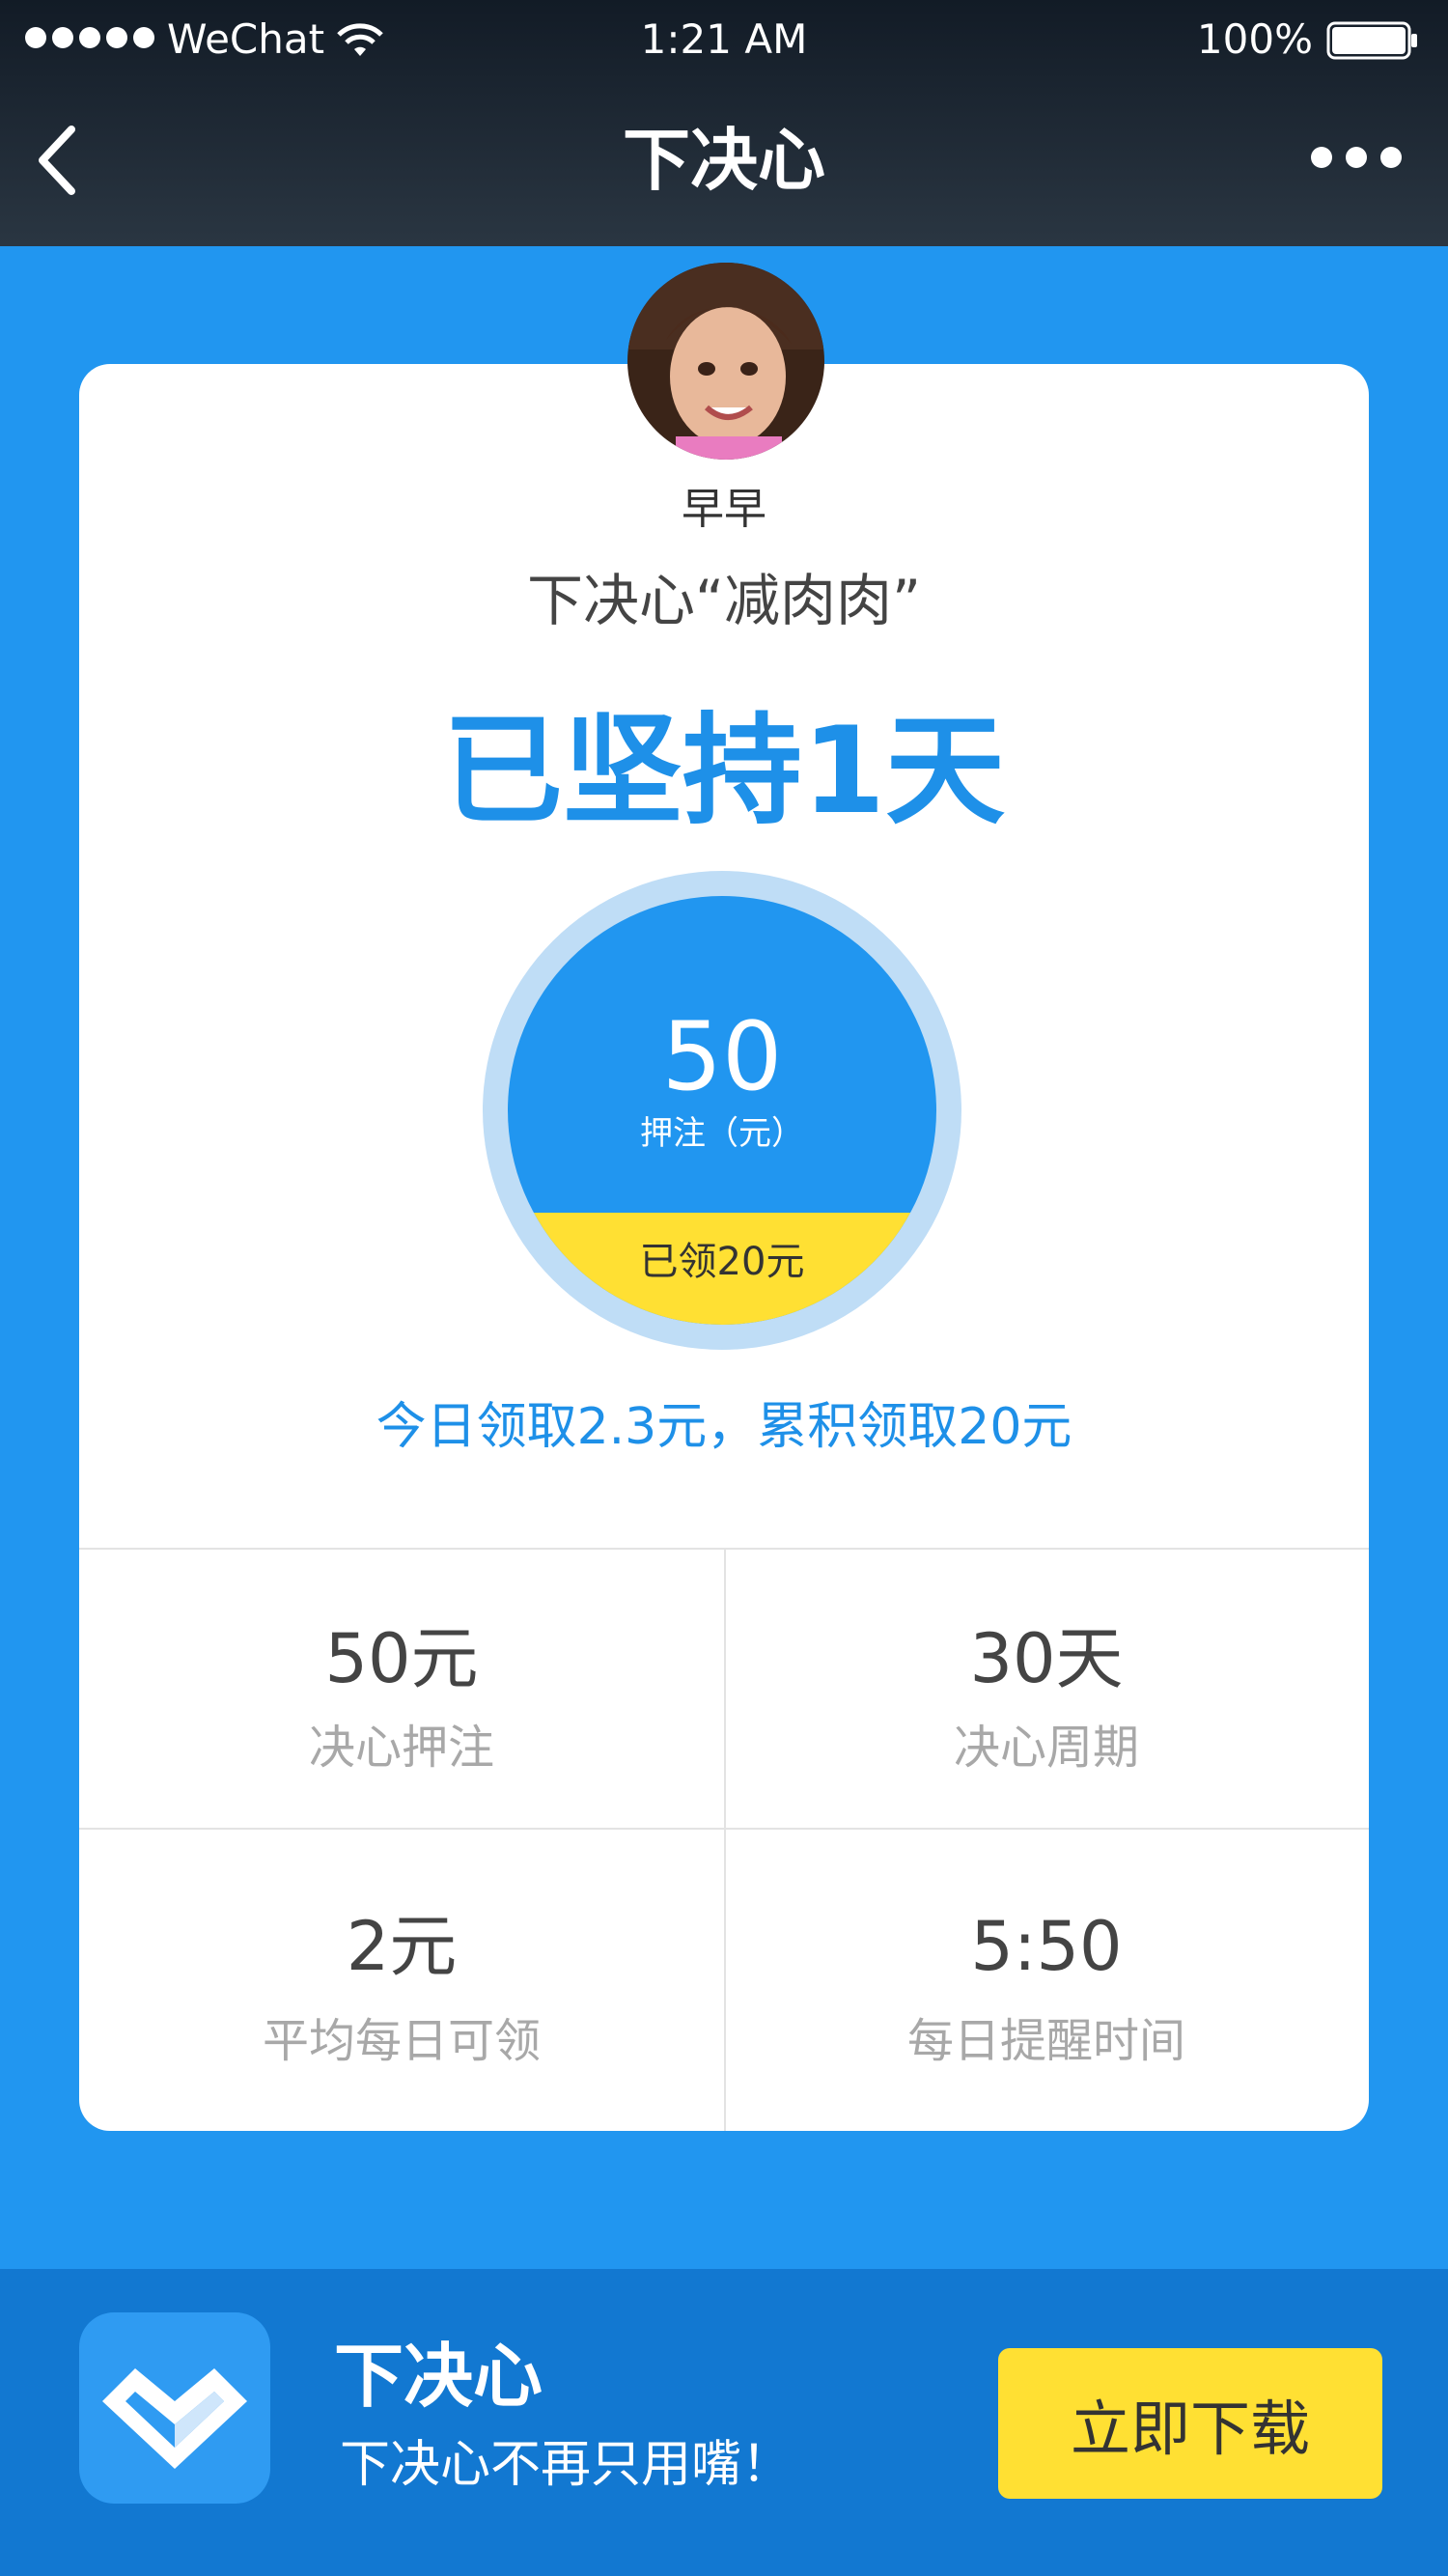  I want to click on stat-deposit-label: 决心押注, so click(401, 1748).